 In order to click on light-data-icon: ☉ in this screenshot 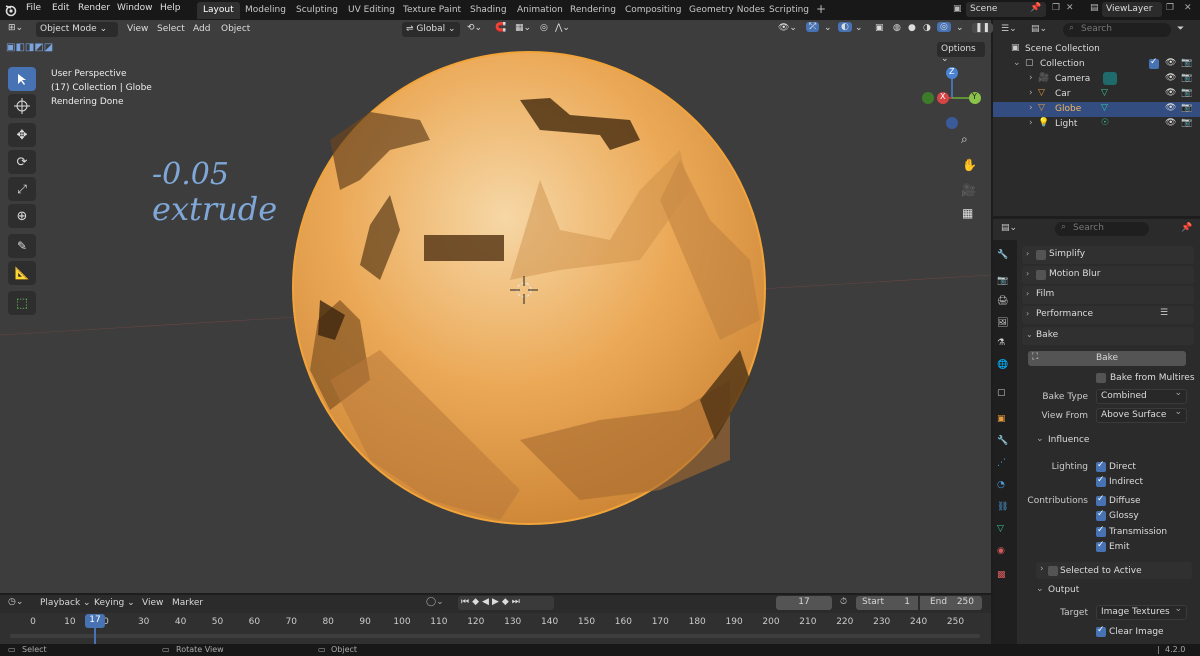, I will do `click(1105, 123)`.